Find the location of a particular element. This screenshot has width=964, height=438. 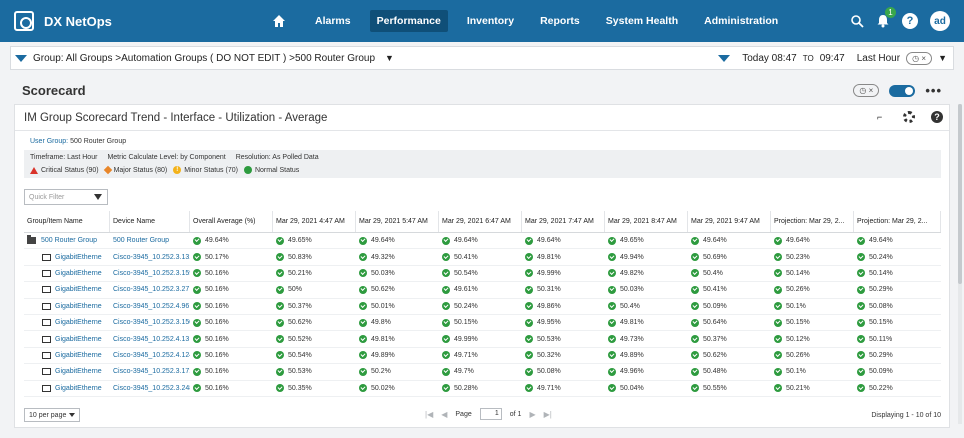

device-name-link: Cisco-3945_10.252.3.248 is located at coordinates (151, 388).